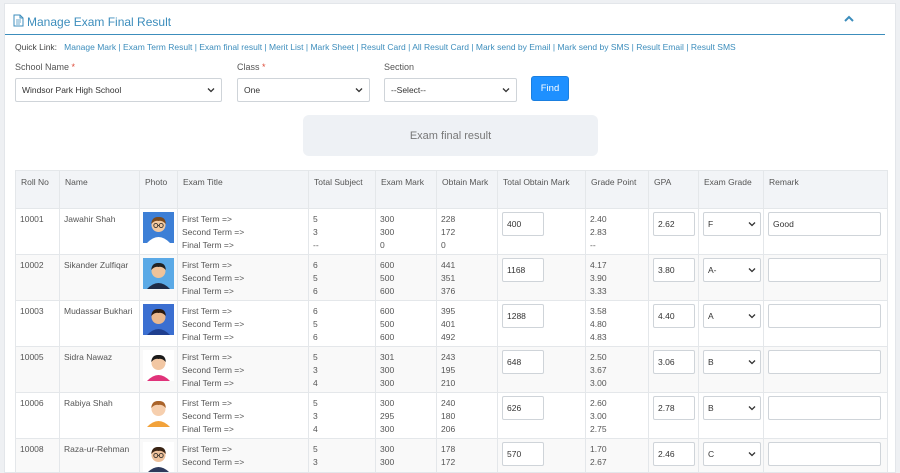  I want to click on grade-point: 1.70, so click(617, 449).